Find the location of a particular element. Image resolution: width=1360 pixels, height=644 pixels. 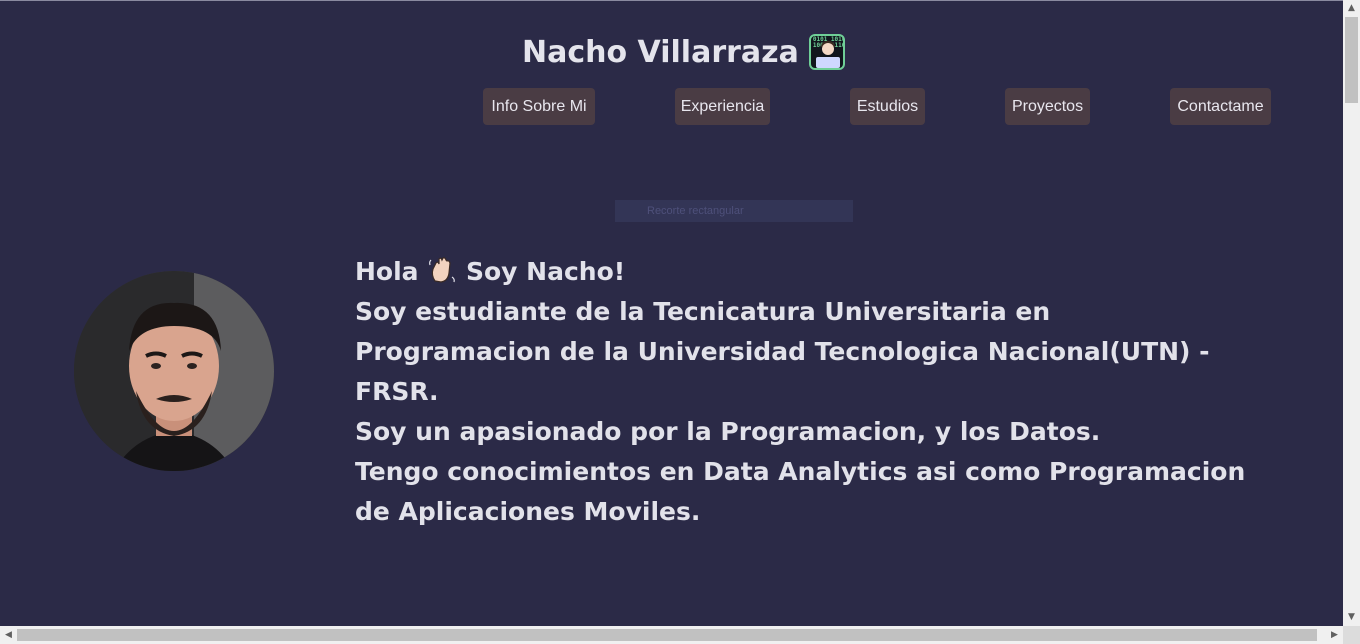

nav-button-experiencia: Experiencia is located at coordinates (722, 106).